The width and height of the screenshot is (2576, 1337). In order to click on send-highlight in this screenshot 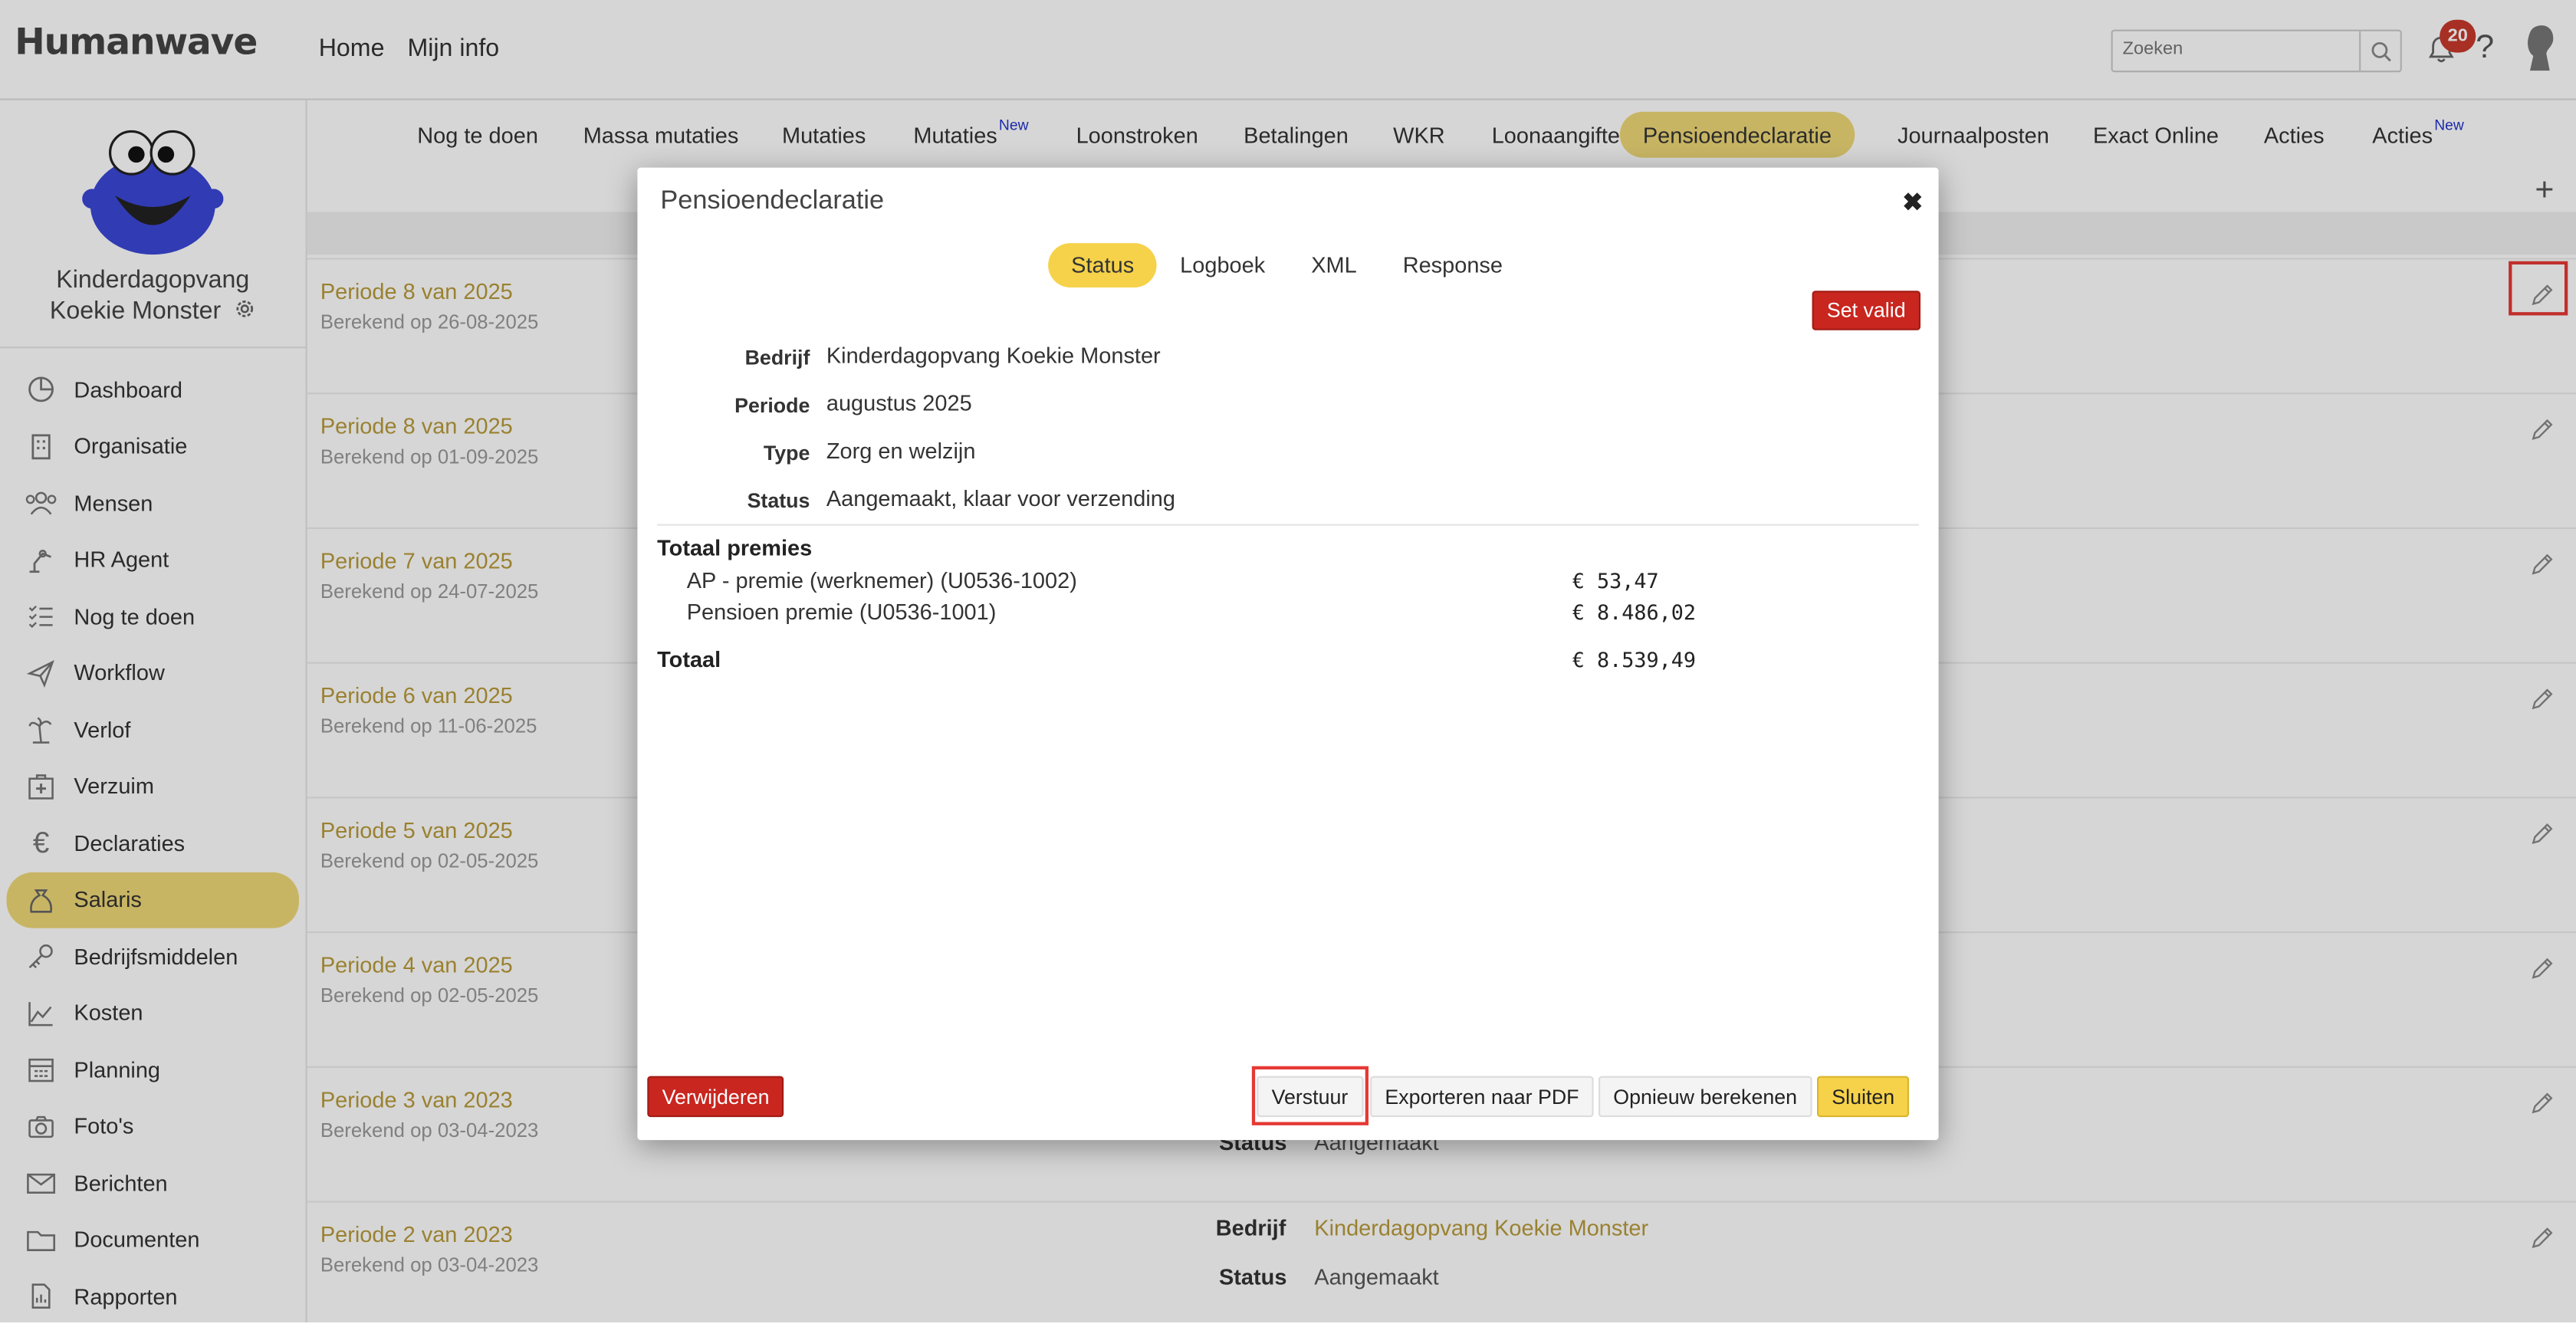, I will do `click(1309, 1096)`.